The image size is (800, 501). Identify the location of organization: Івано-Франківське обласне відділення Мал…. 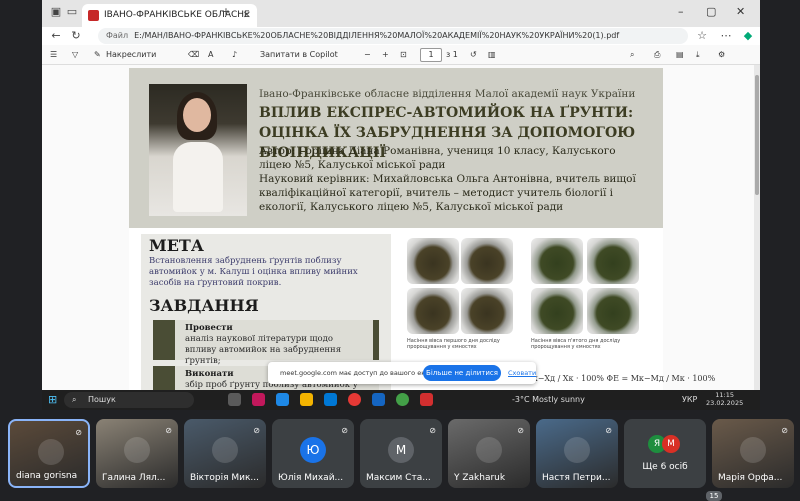
(447, 94).